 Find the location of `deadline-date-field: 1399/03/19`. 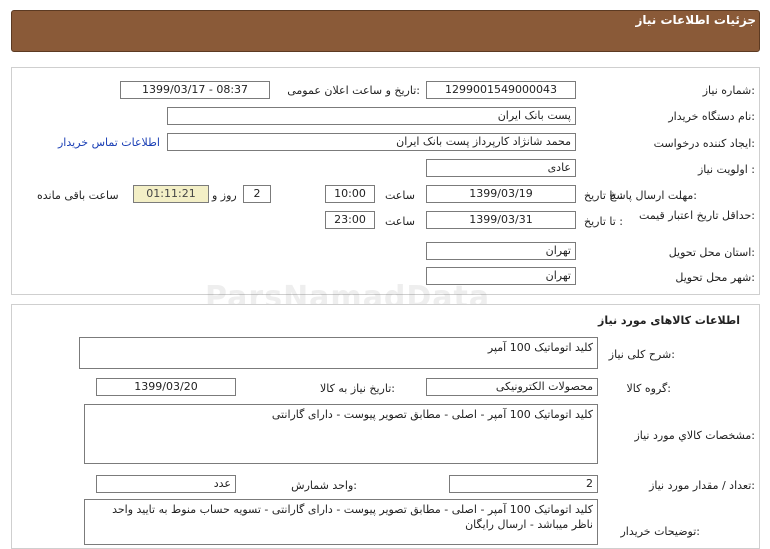

deadline-date-field: 1399/03/19 is located at coordinates (501, 194).